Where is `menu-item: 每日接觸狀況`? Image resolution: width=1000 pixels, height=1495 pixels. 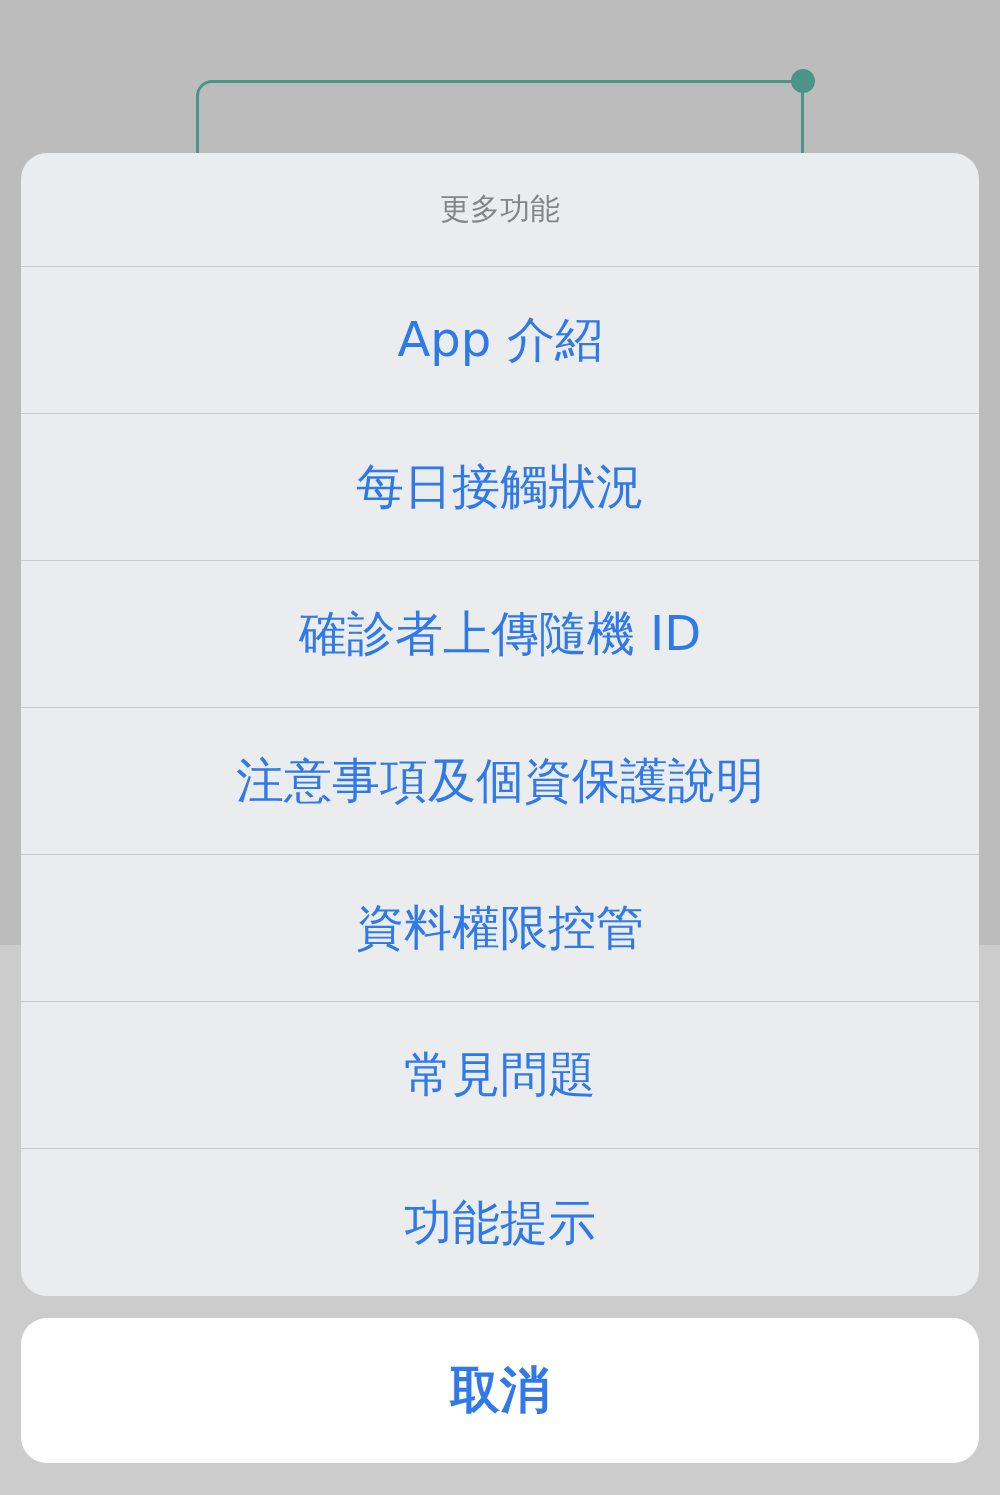
menu-item: 每日接觸狀況 is located at coordinates (500, 487).